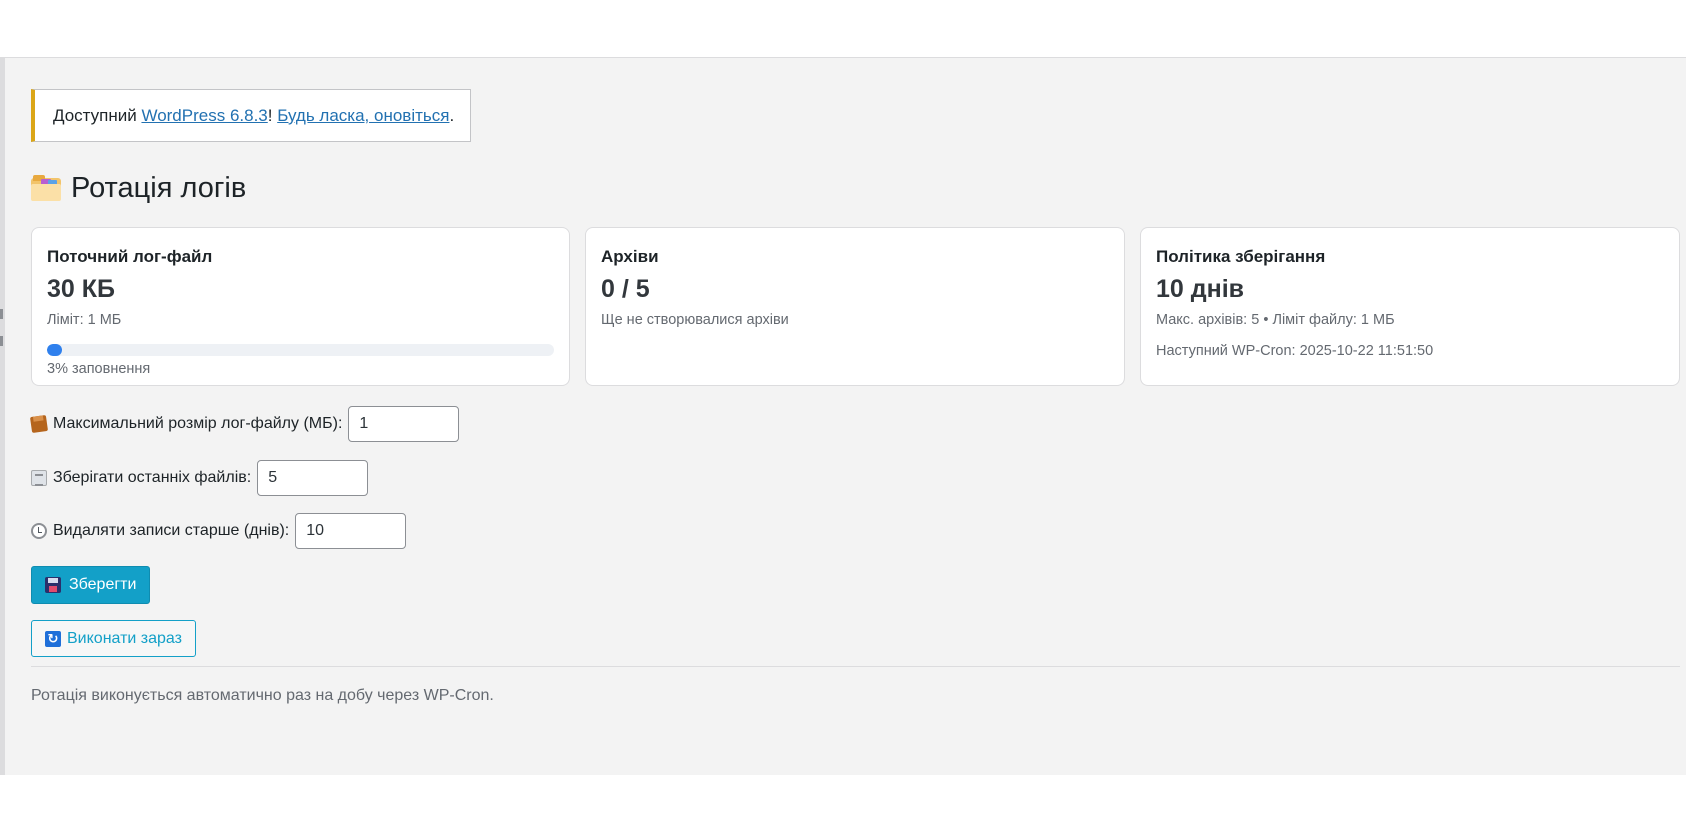  Describe the element at coordinates (351, 531) in the screenshot. I see `delete-older-input` at that location.